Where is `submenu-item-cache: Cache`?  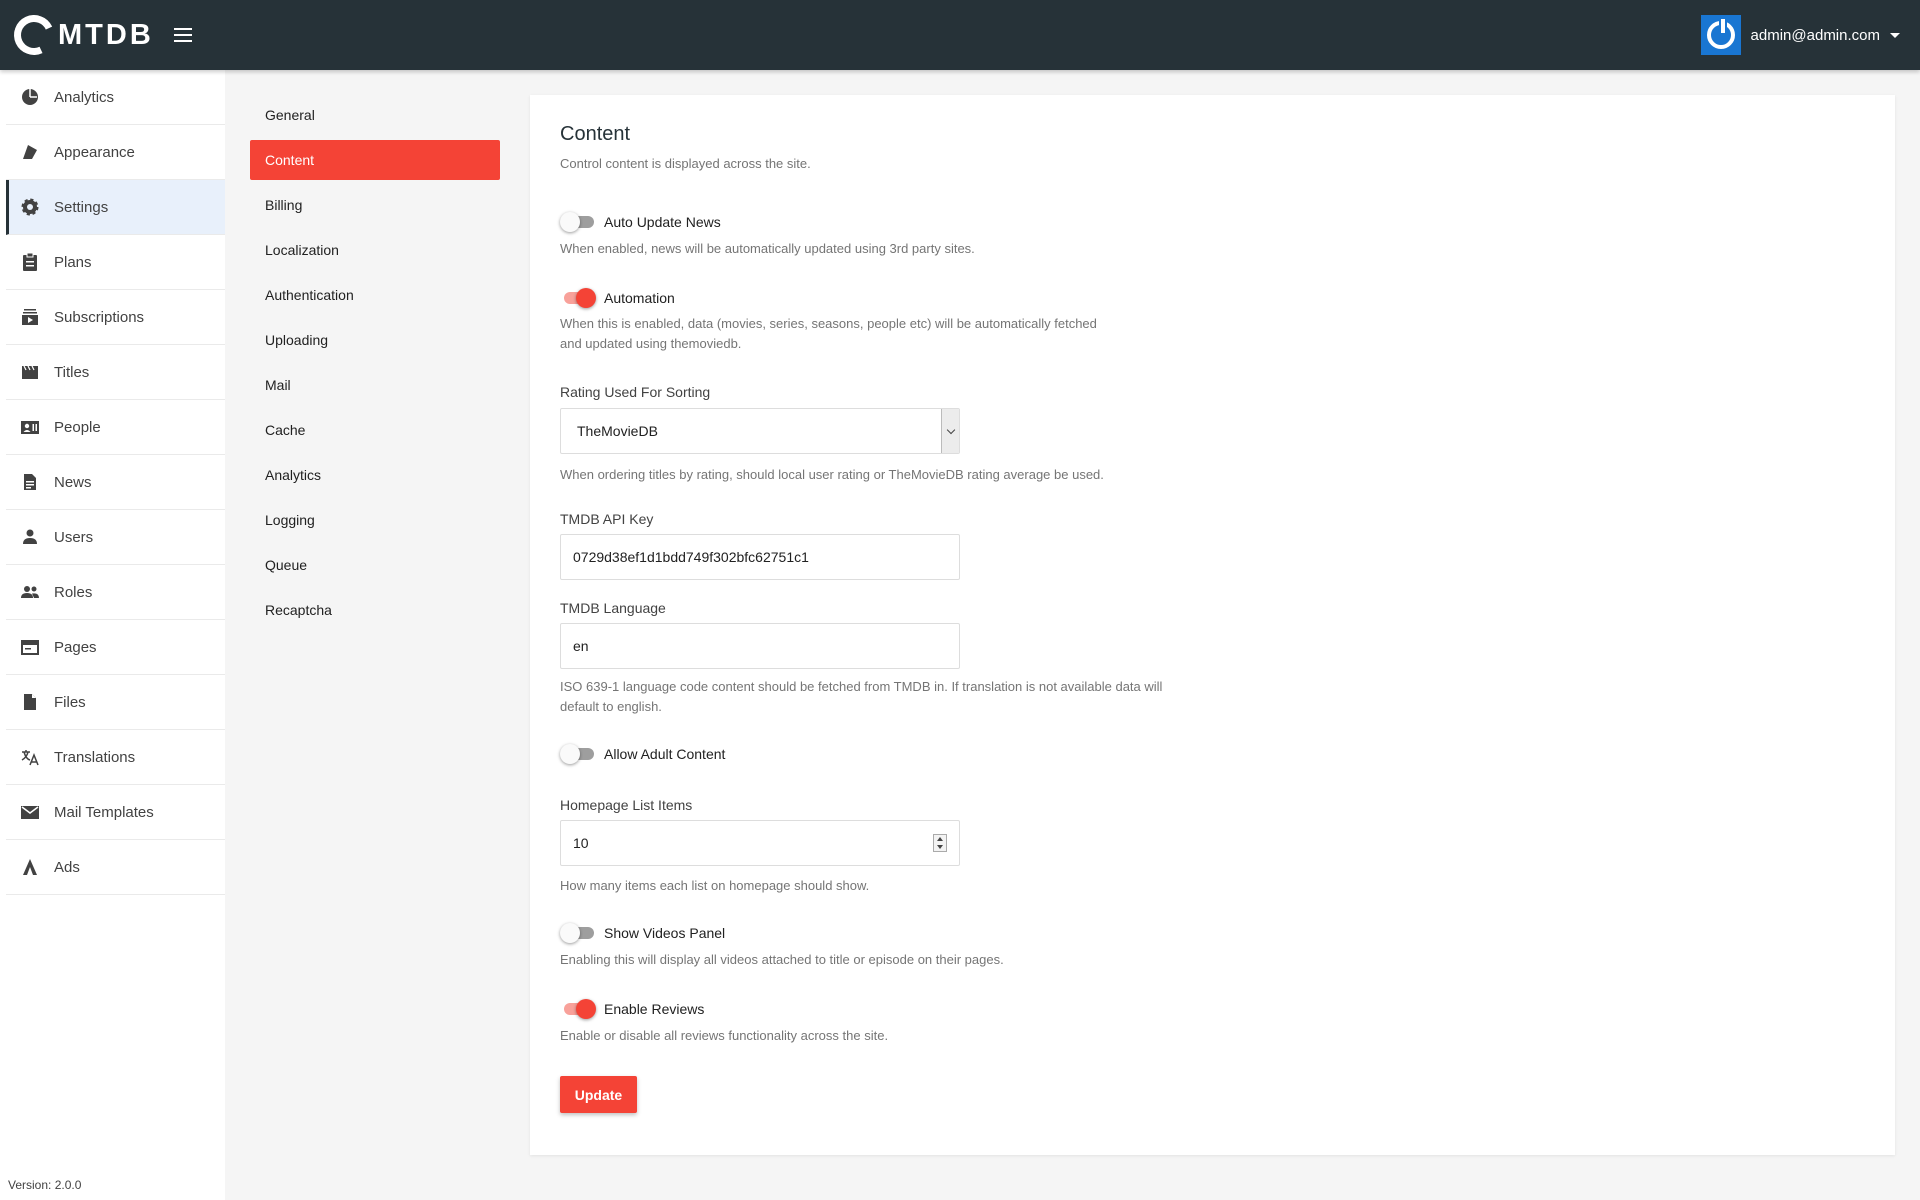 submenu-item-cache: Cache is located at coordinates (375, 430).